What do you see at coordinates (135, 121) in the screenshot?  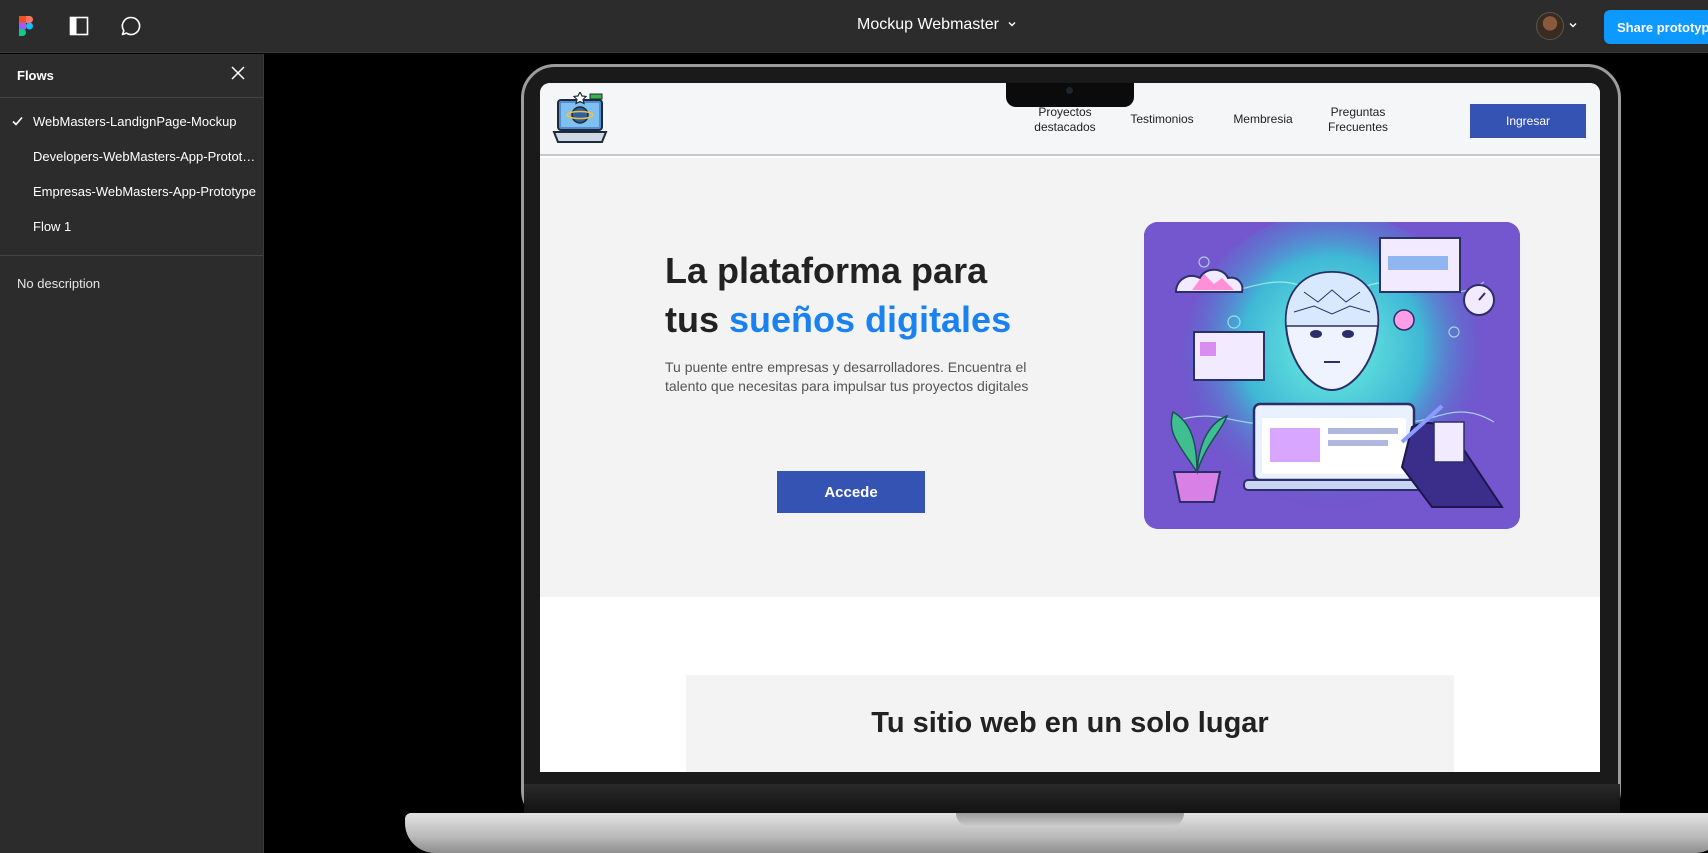 I see `flow-label: WebMasters-LandignPage-Mockup` at bounding box center [135, 121].